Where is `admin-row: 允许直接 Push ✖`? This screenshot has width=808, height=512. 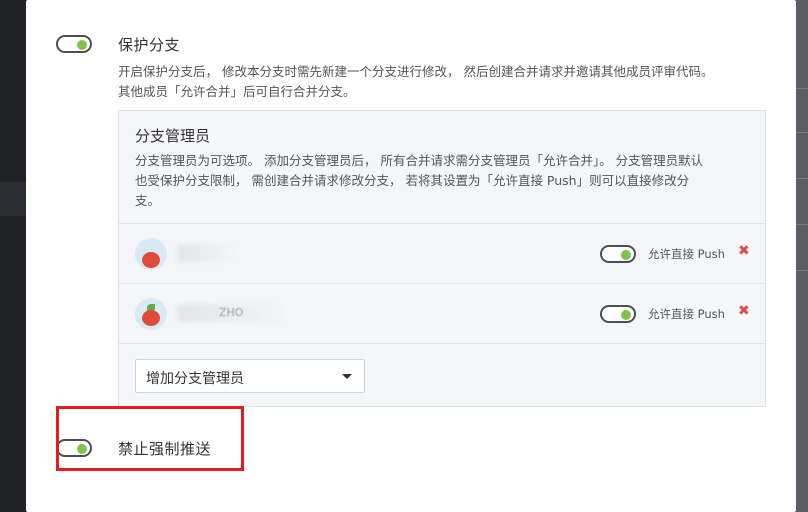
admin-row: 允许直接 Push ✖ is located at coordinates (442, 253).